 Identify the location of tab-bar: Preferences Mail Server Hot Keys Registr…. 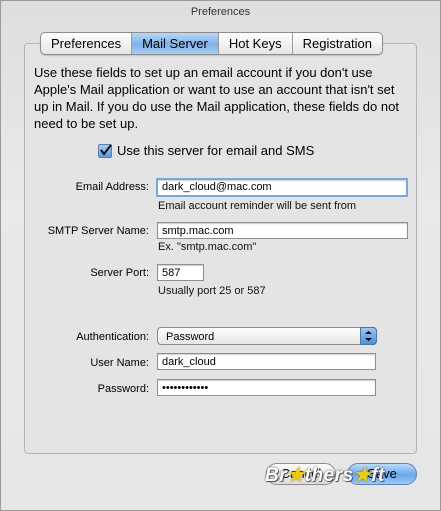
(211, 43).